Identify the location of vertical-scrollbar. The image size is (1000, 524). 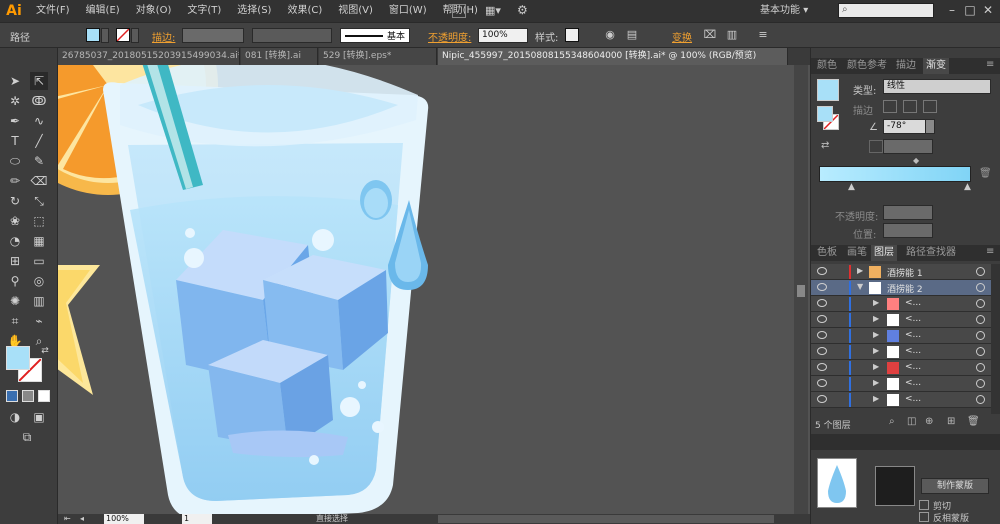
(801, 289).